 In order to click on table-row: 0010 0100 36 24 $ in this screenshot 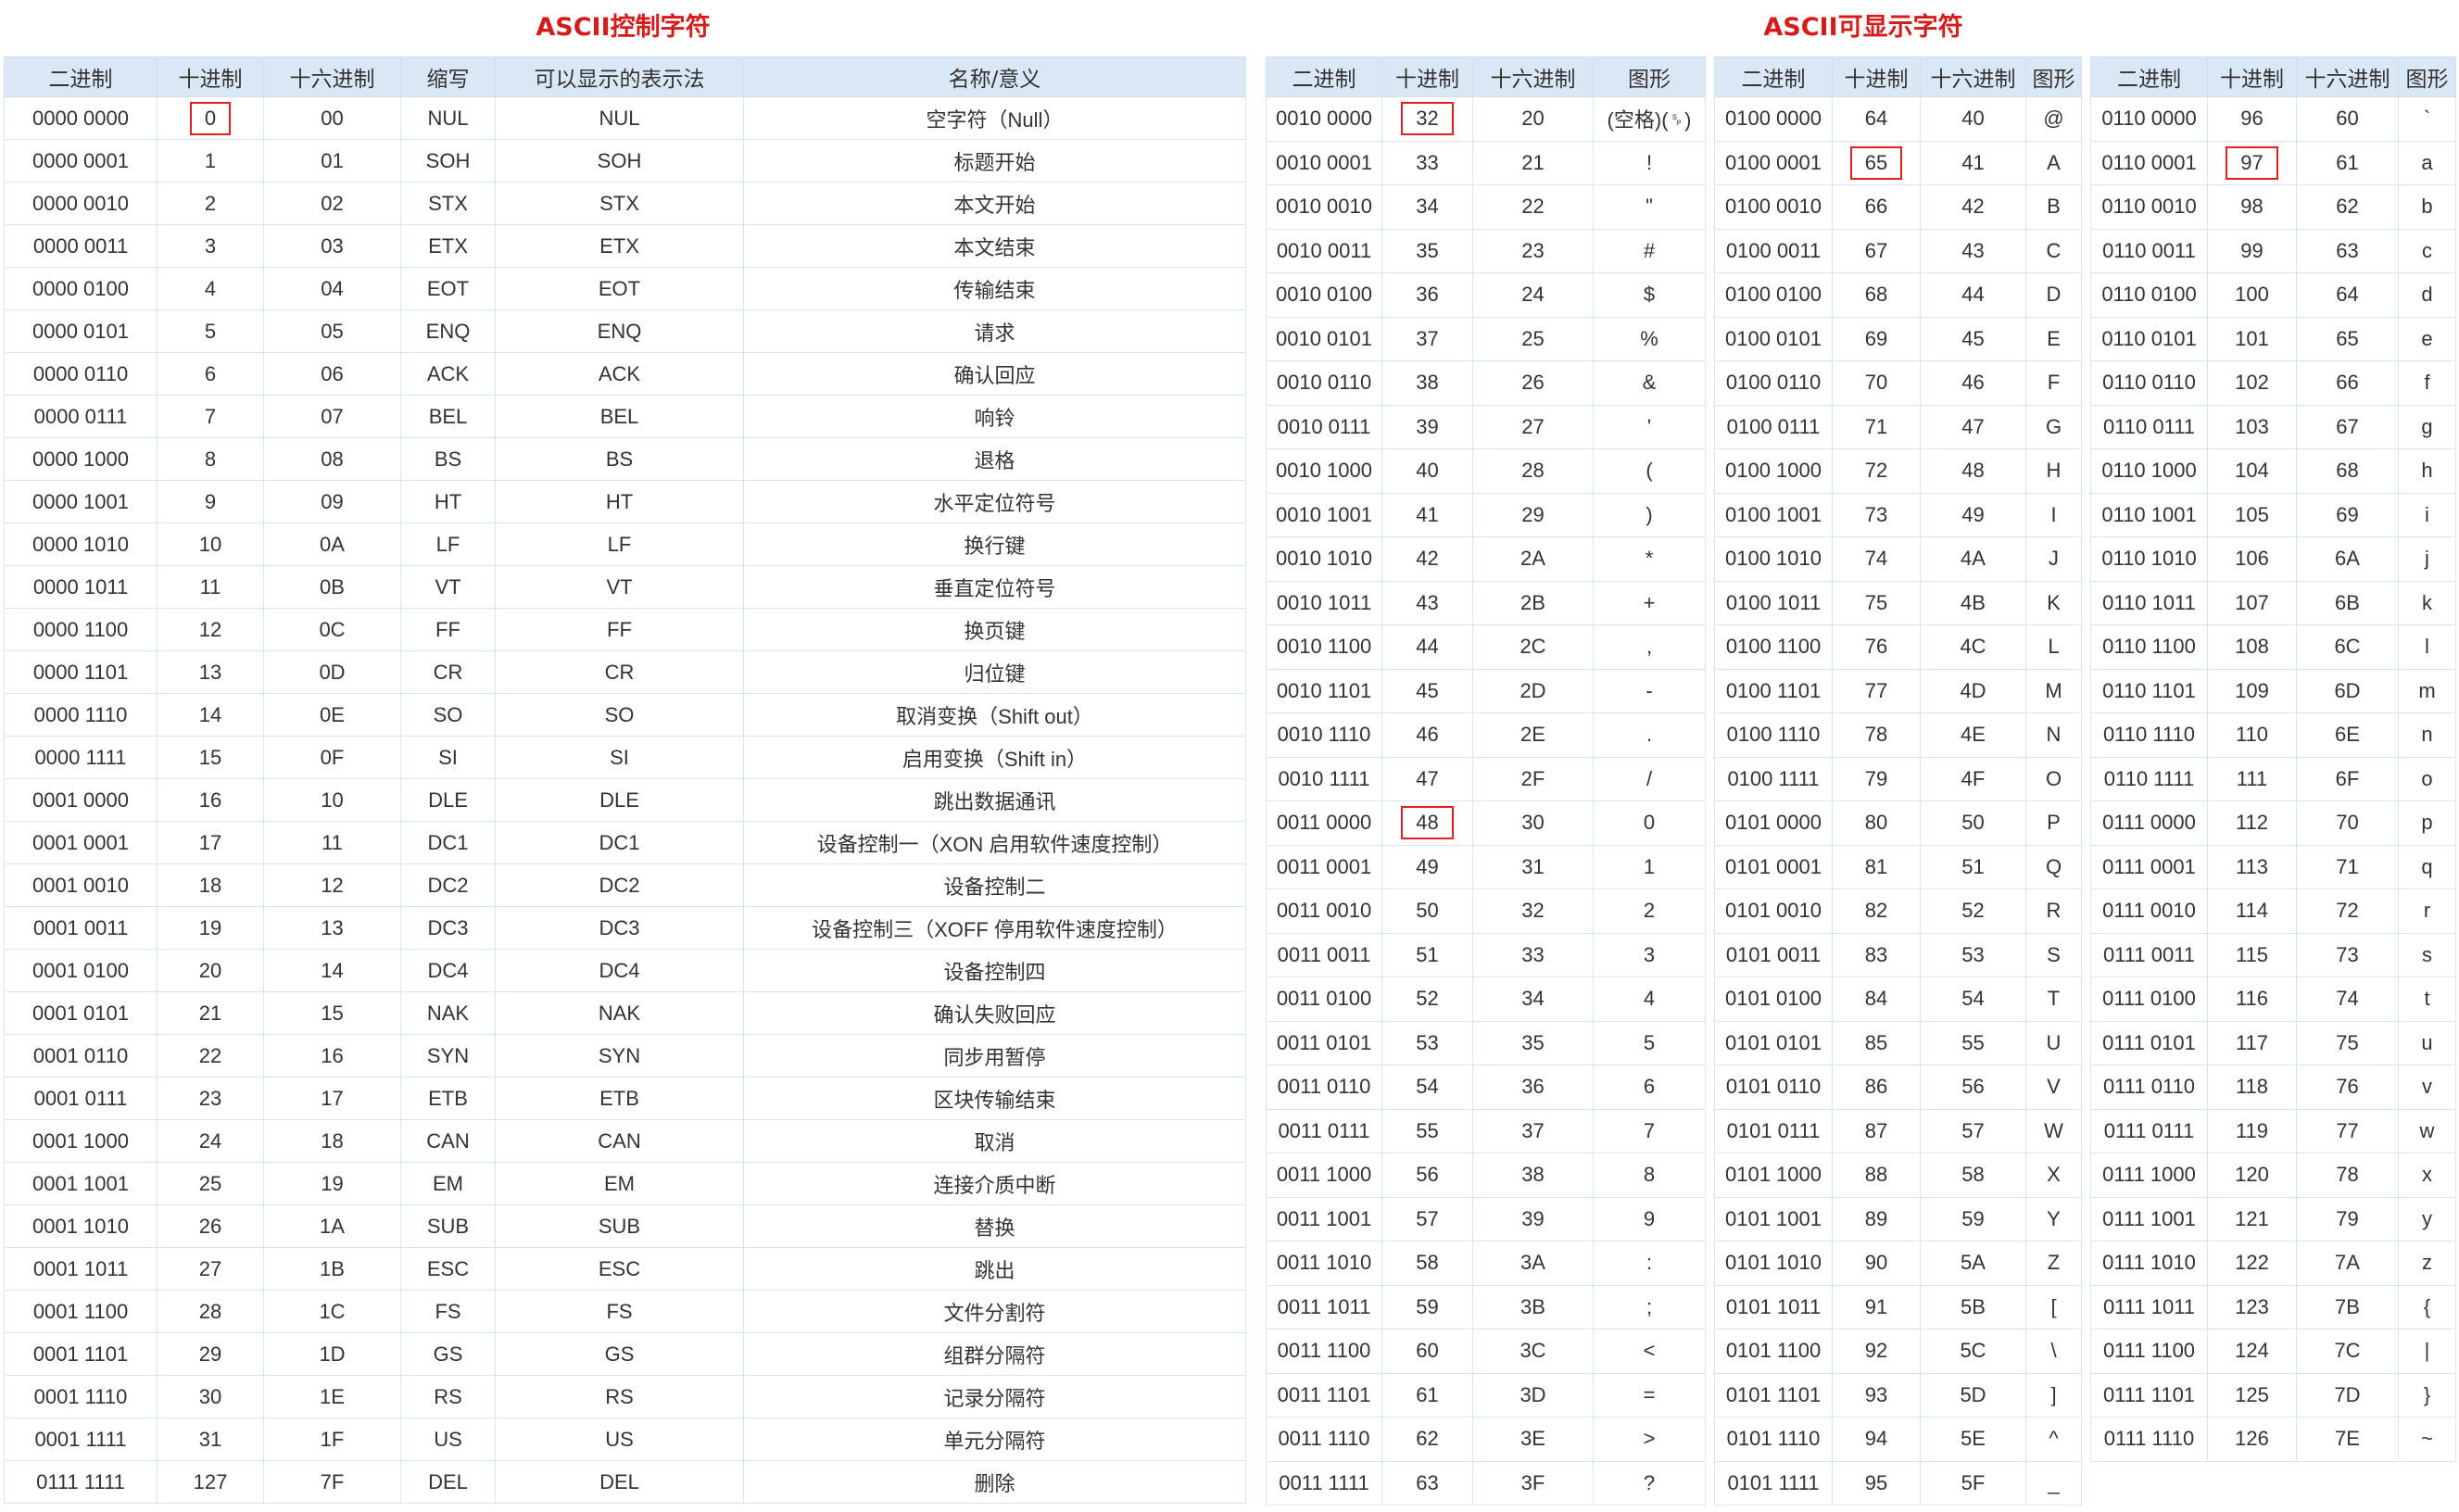, I will do `click(1486, 295)`.